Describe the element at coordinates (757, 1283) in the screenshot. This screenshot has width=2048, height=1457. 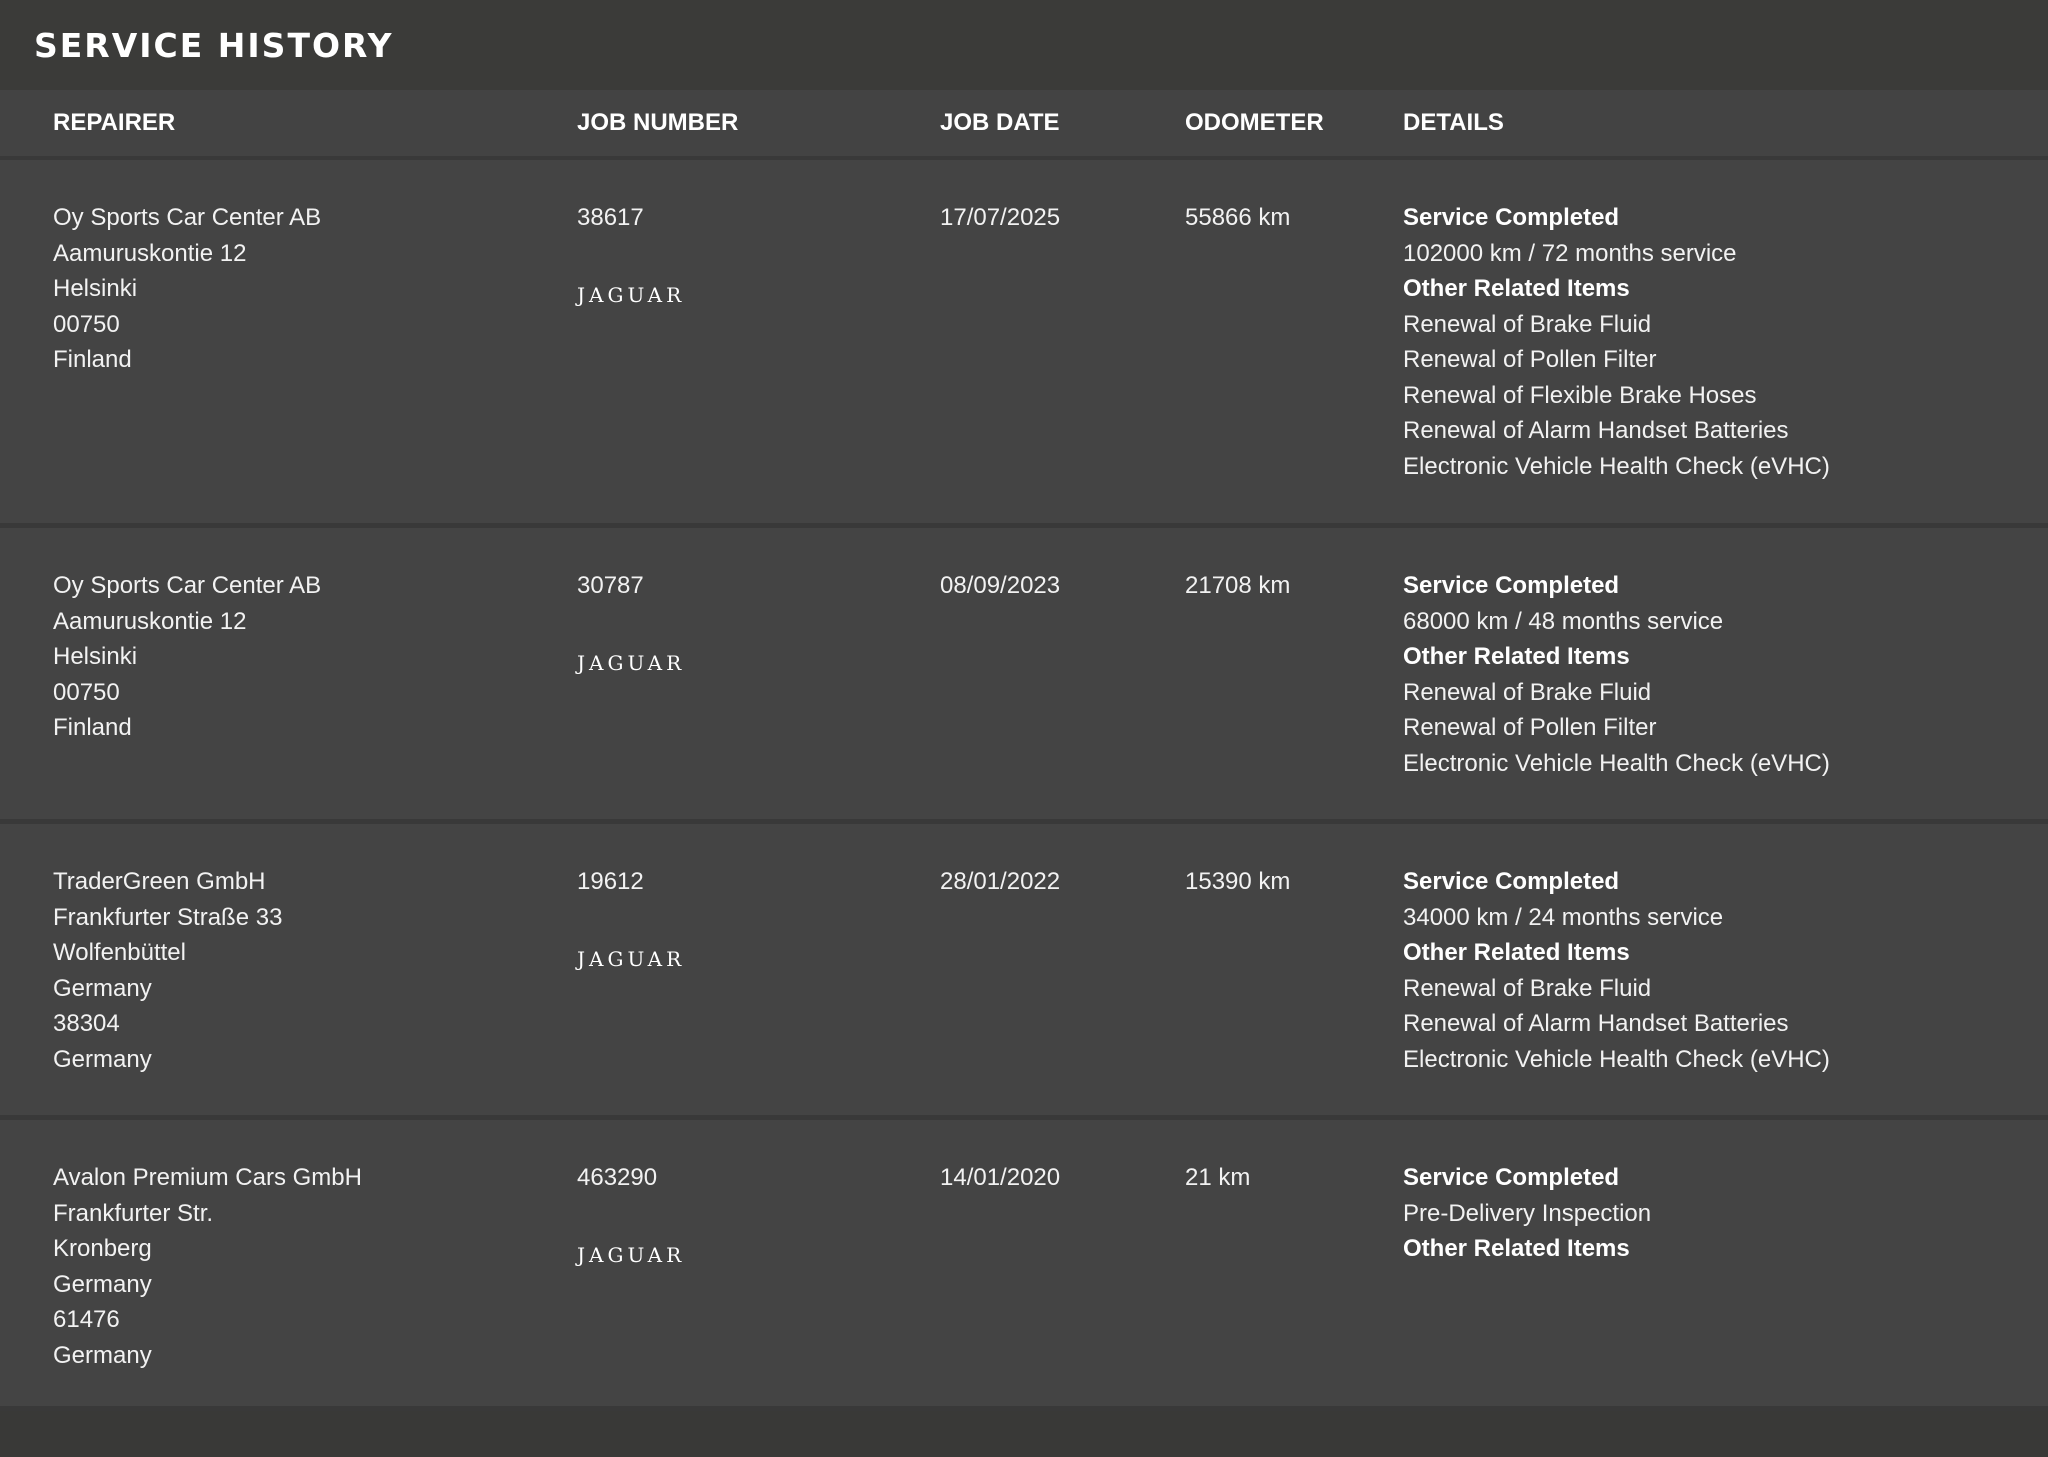
I see `job-number-cell: 463290 JAGUAR` at that location.